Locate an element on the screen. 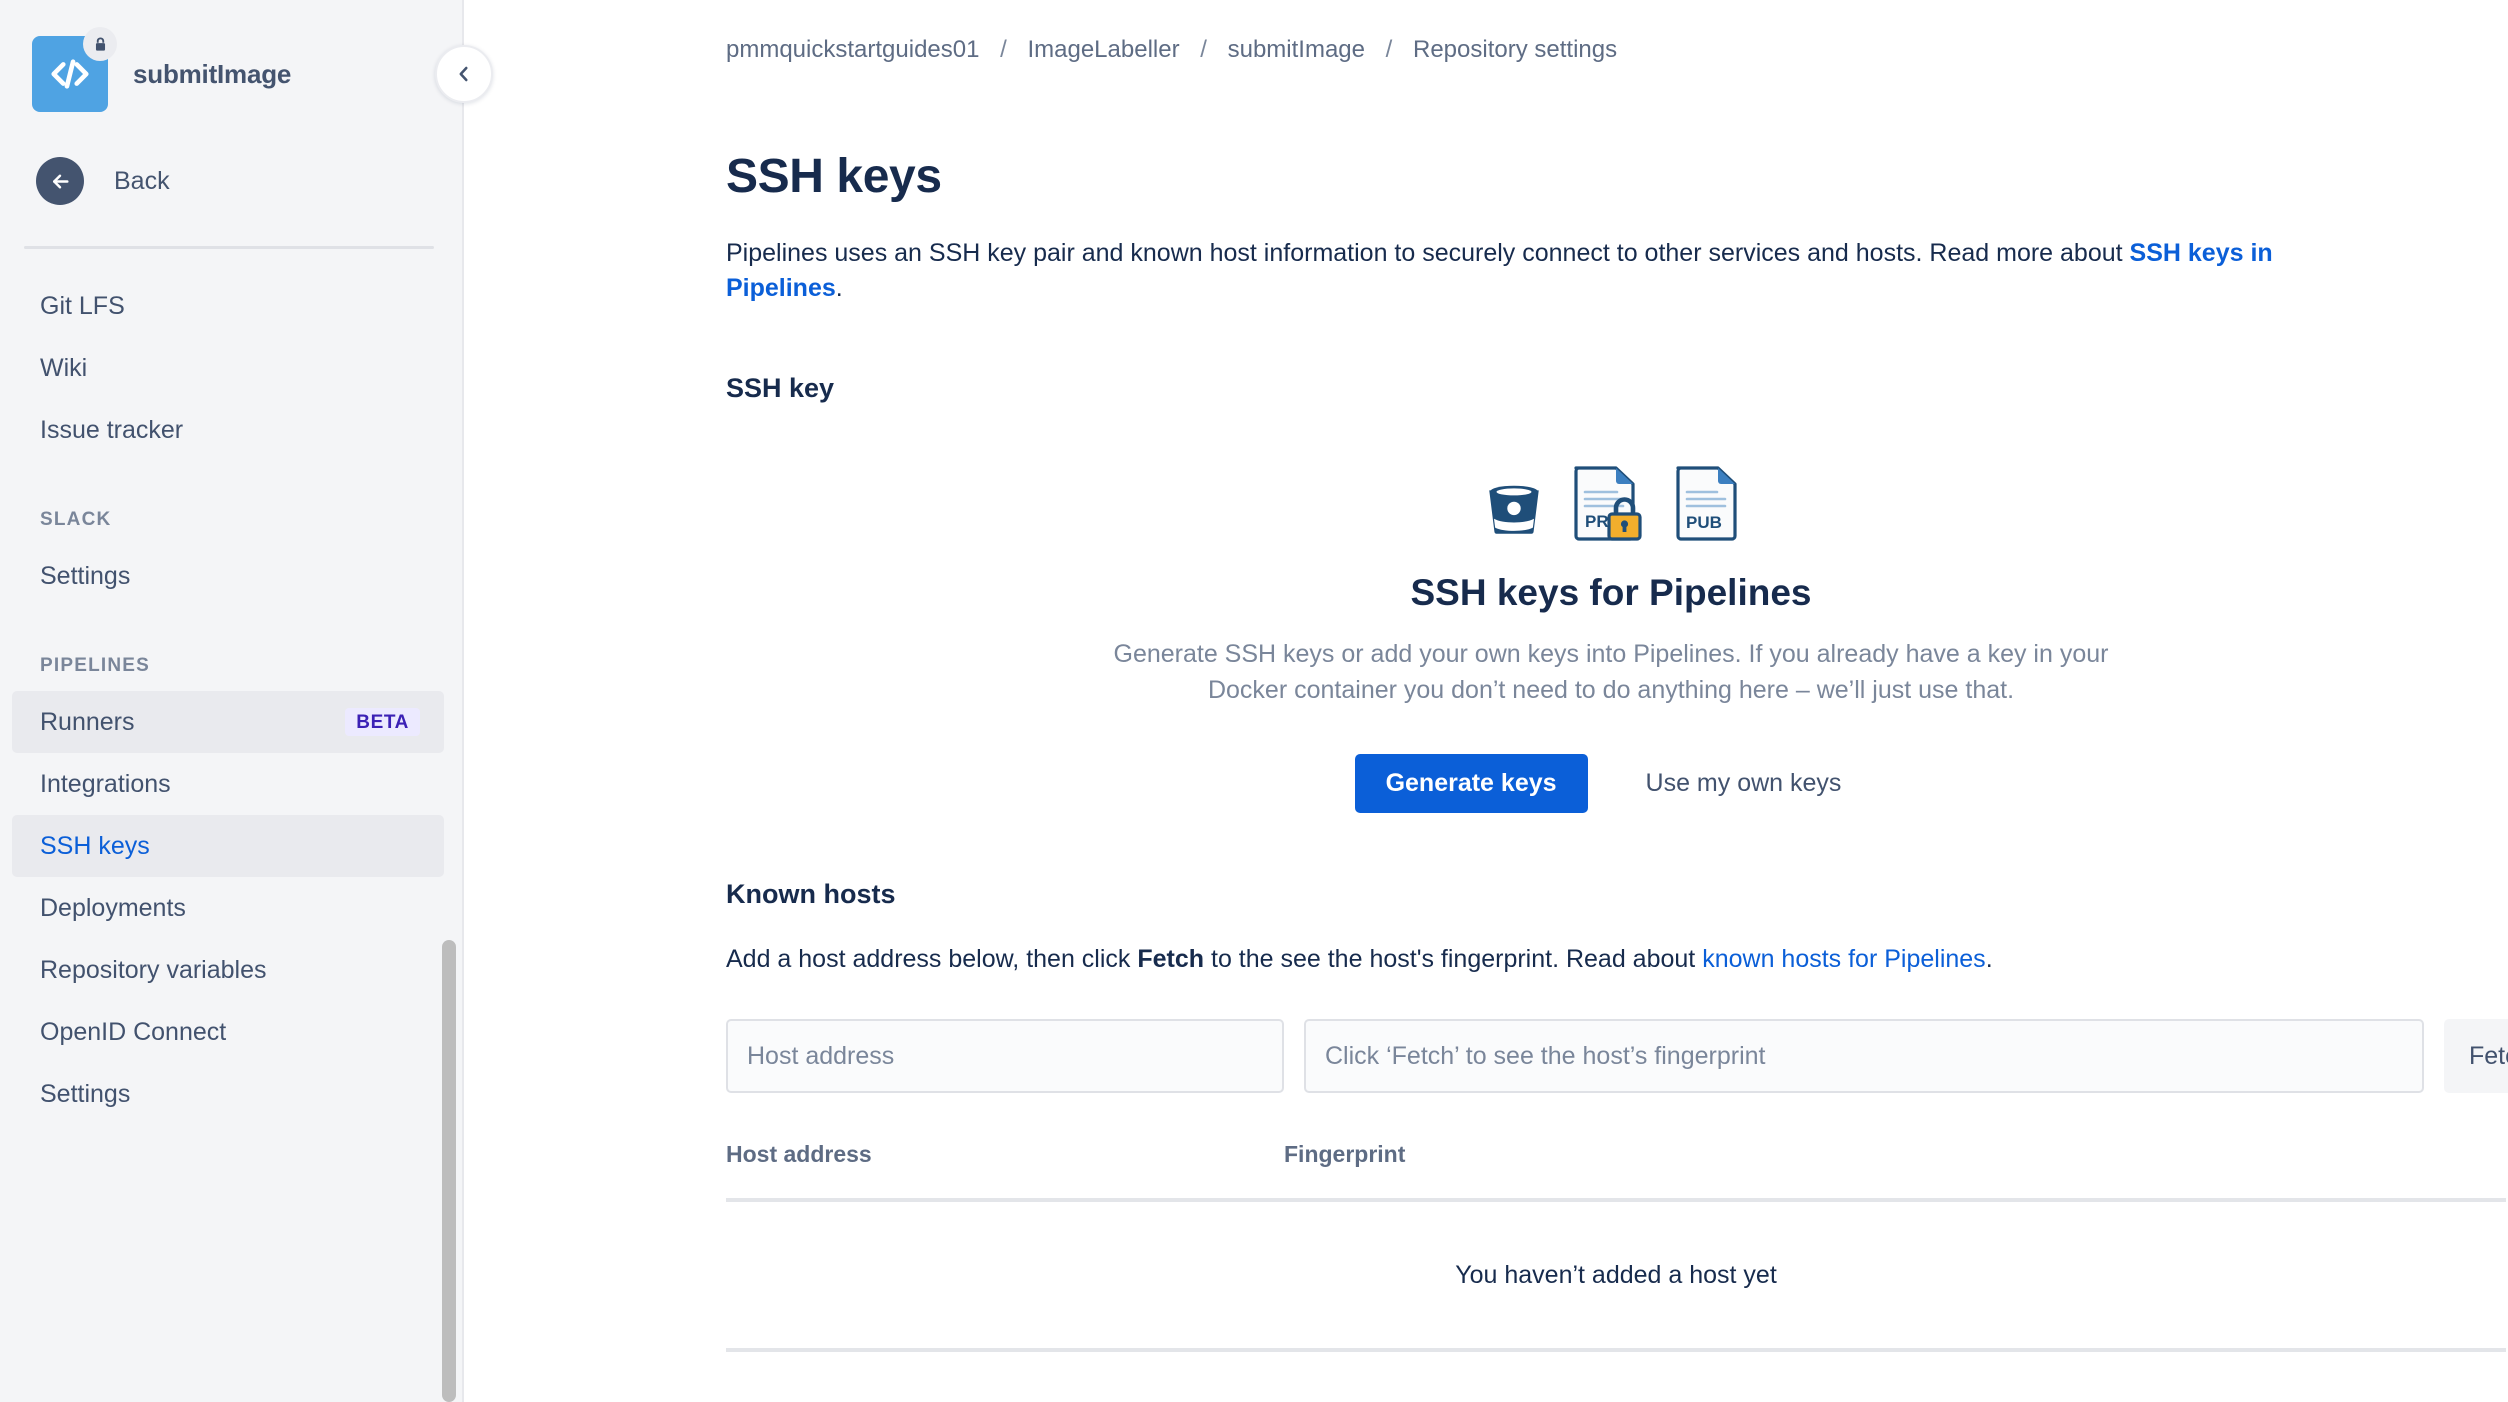  sidebar-item-label: Deployments is located at coordinates (113, 907).